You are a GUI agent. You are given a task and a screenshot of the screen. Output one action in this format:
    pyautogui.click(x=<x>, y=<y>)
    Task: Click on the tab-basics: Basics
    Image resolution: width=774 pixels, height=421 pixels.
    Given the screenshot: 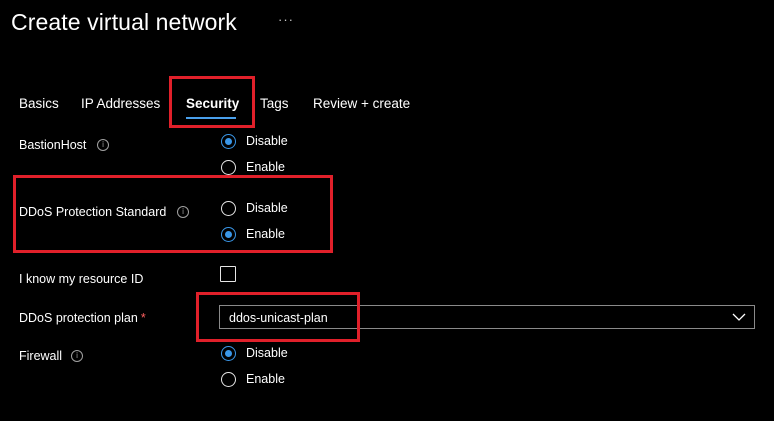 What is the action you would take?
    pyautogui.click(x=39, y=103)
    